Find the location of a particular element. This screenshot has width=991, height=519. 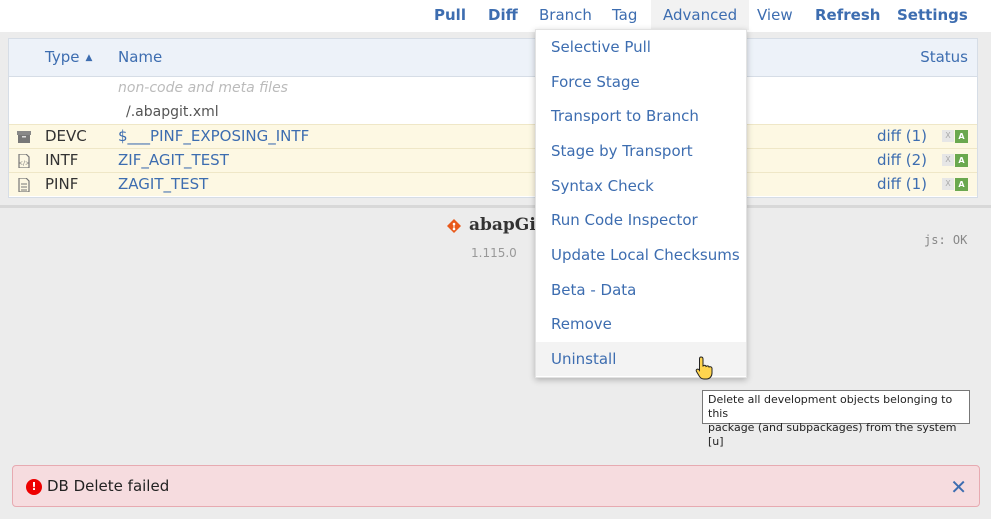

meta-files-label-row: non-code and meta files is located at coordinates (493, 88).